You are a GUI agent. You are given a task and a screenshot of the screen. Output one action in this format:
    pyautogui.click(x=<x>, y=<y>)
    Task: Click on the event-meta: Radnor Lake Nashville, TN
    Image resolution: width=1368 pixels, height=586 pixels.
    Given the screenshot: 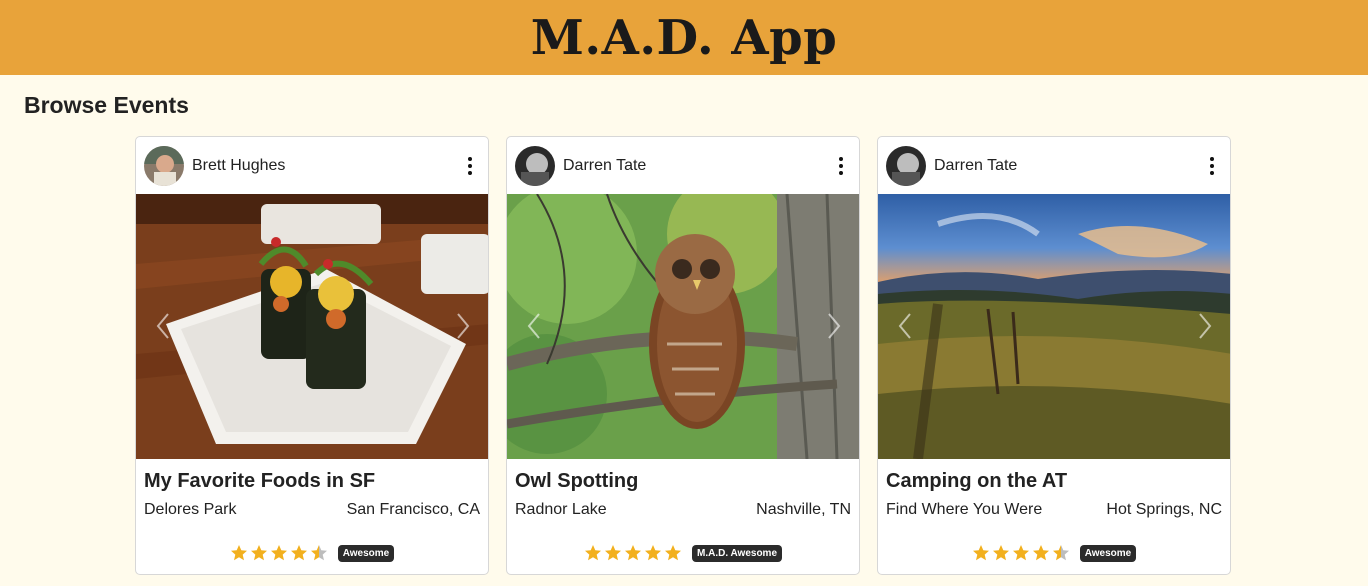 What is the action you would take?
    pyautogui.click(x=683, y=510)
    